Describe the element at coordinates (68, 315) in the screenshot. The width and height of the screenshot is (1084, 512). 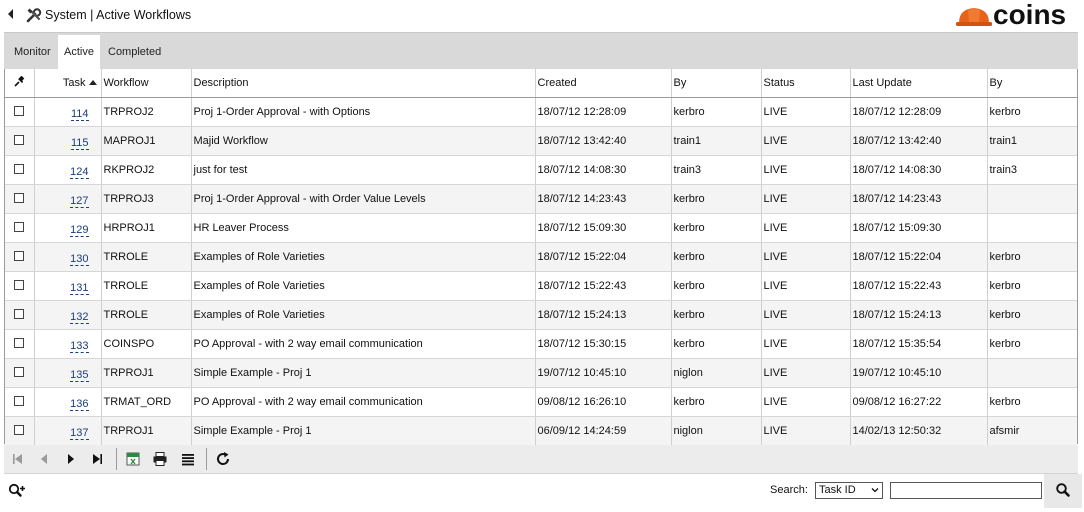
I see `task-id-cell: 132` at that location.